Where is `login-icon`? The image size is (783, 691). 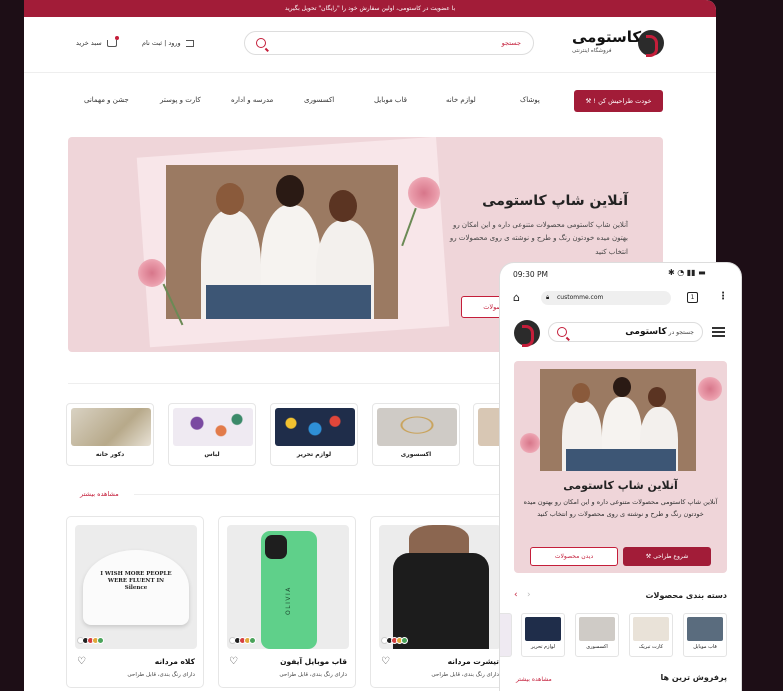
login-icon is located at coordinates (189, 43).